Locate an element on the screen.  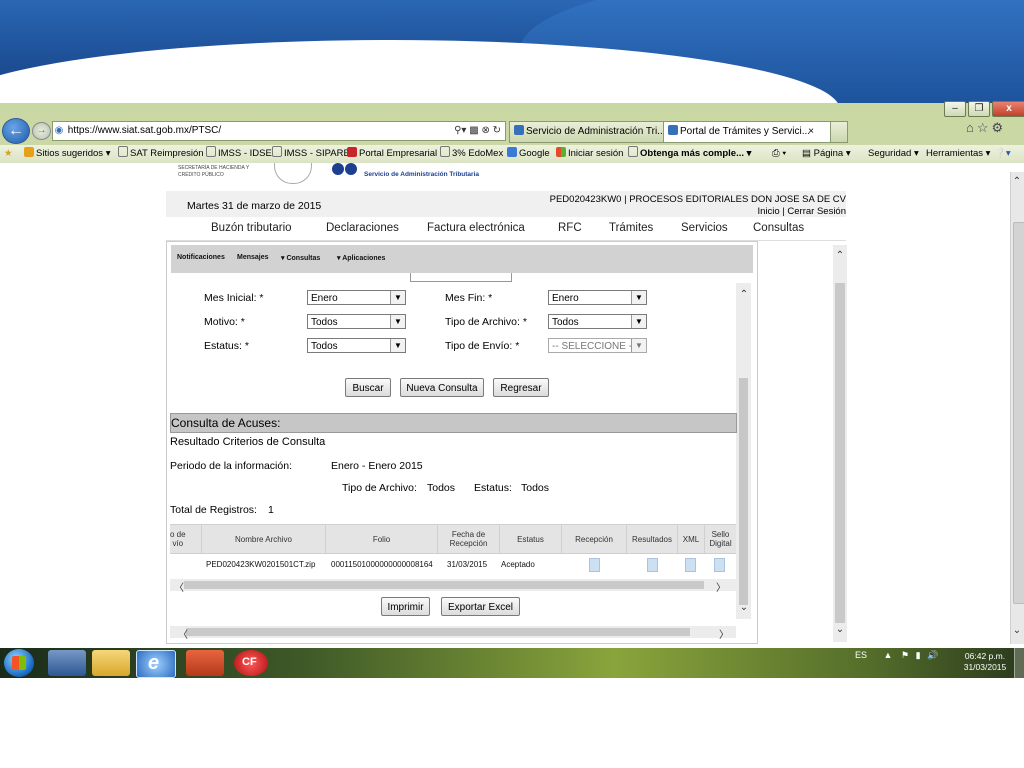
app-cf-icon: CF is located at coordinates (251, 663).